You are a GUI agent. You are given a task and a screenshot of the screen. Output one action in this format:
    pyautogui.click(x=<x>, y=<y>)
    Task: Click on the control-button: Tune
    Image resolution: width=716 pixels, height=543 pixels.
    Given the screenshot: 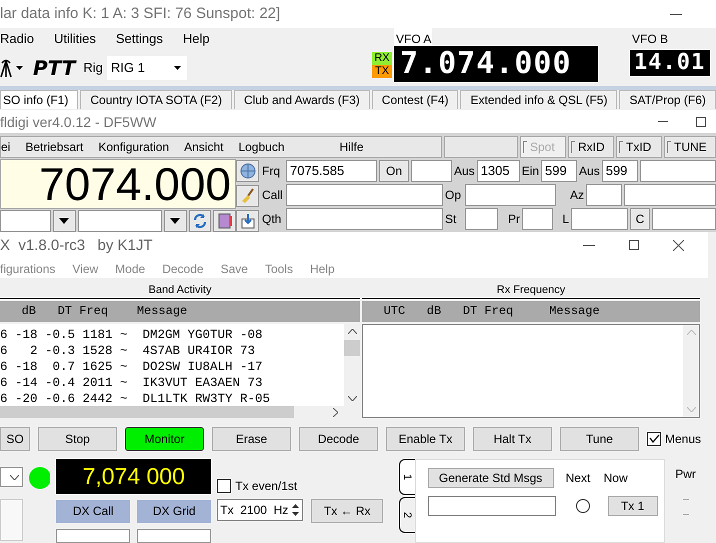 What is the action you would take?
    pyautogui.click(x=599, y=438)
    